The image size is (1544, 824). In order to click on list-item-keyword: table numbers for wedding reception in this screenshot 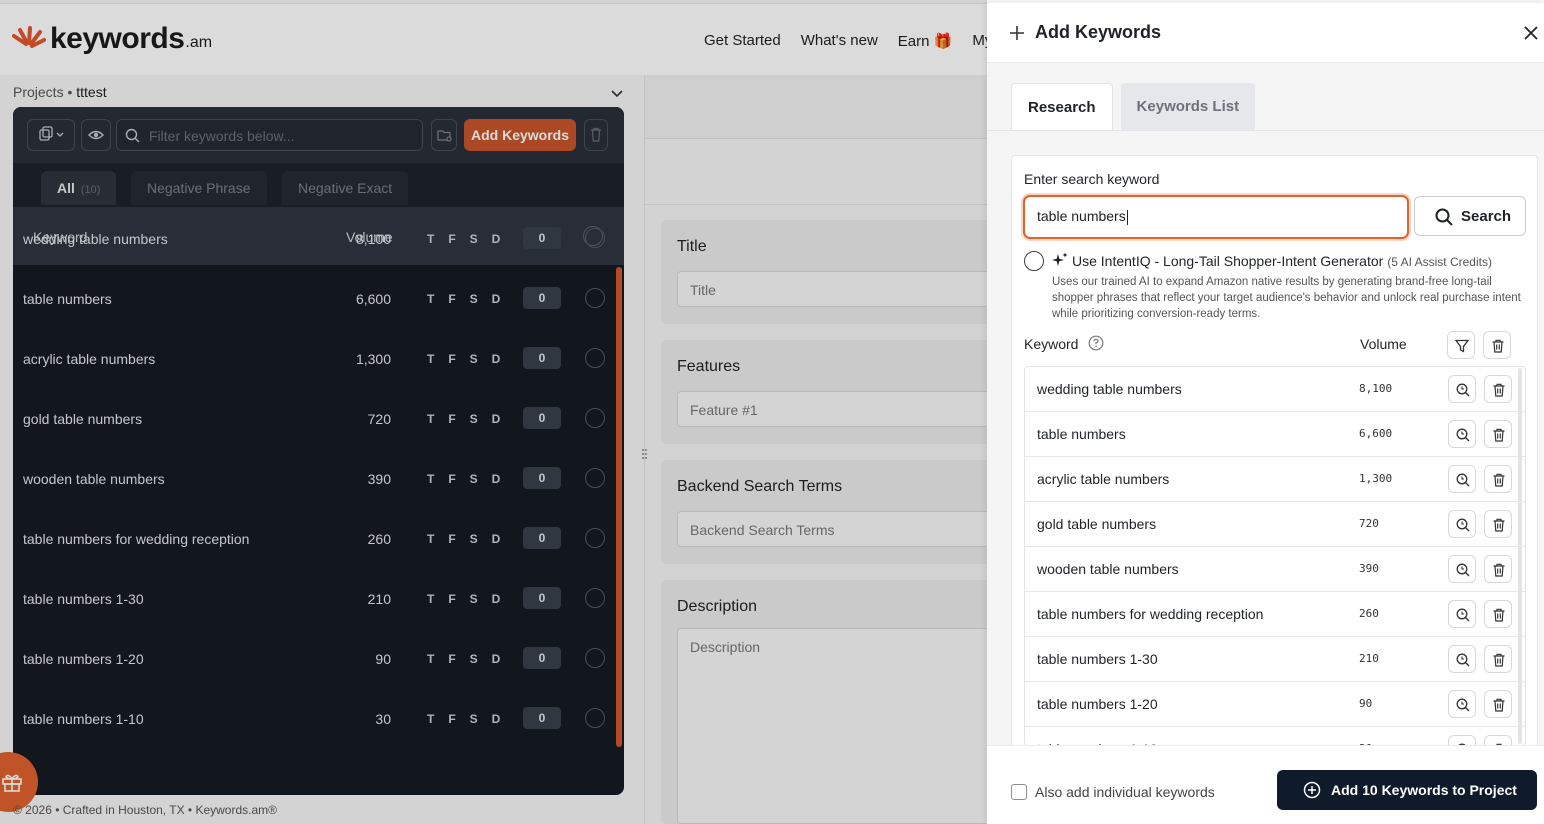, I will do `click(1150, 614)`.